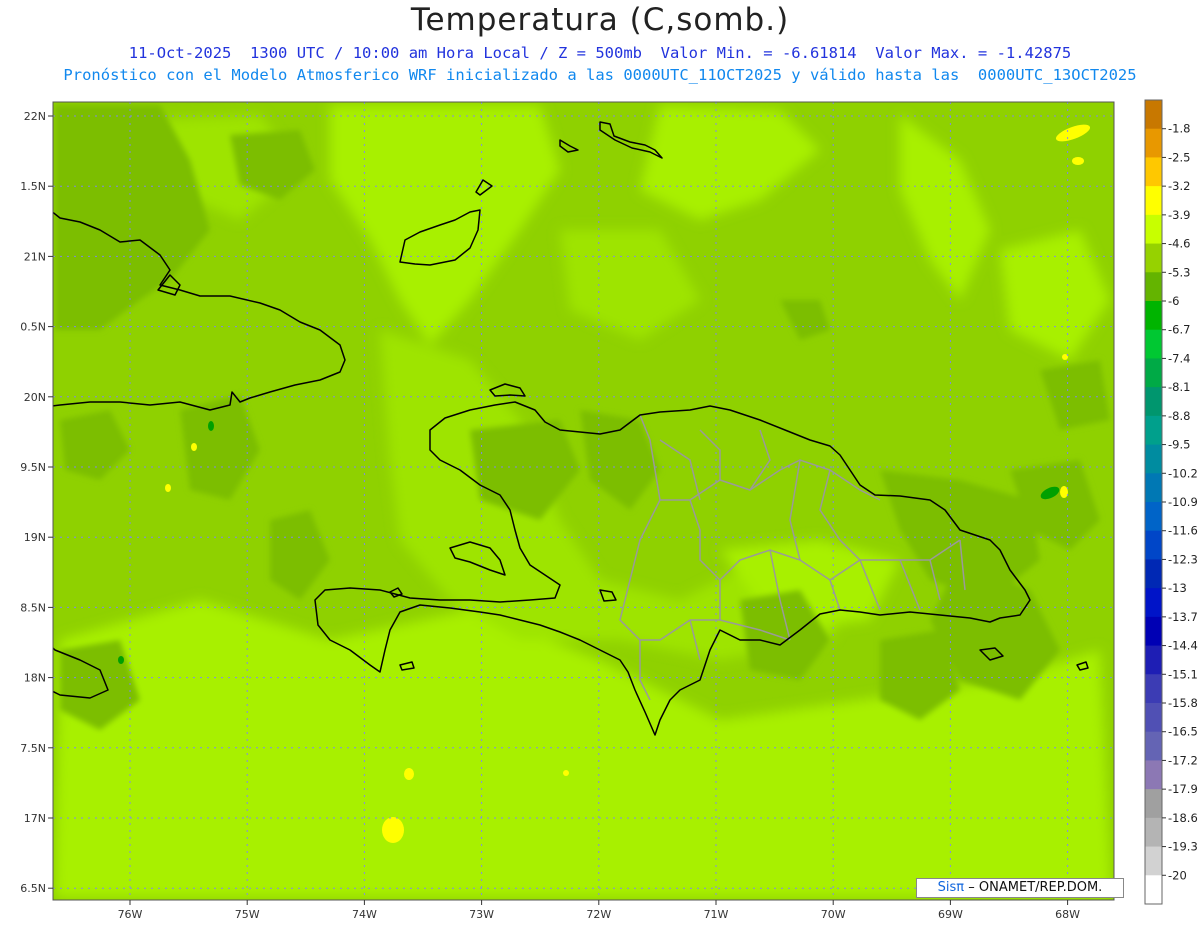  I want to click on colorbar-label: -6, so click(1173, 301).